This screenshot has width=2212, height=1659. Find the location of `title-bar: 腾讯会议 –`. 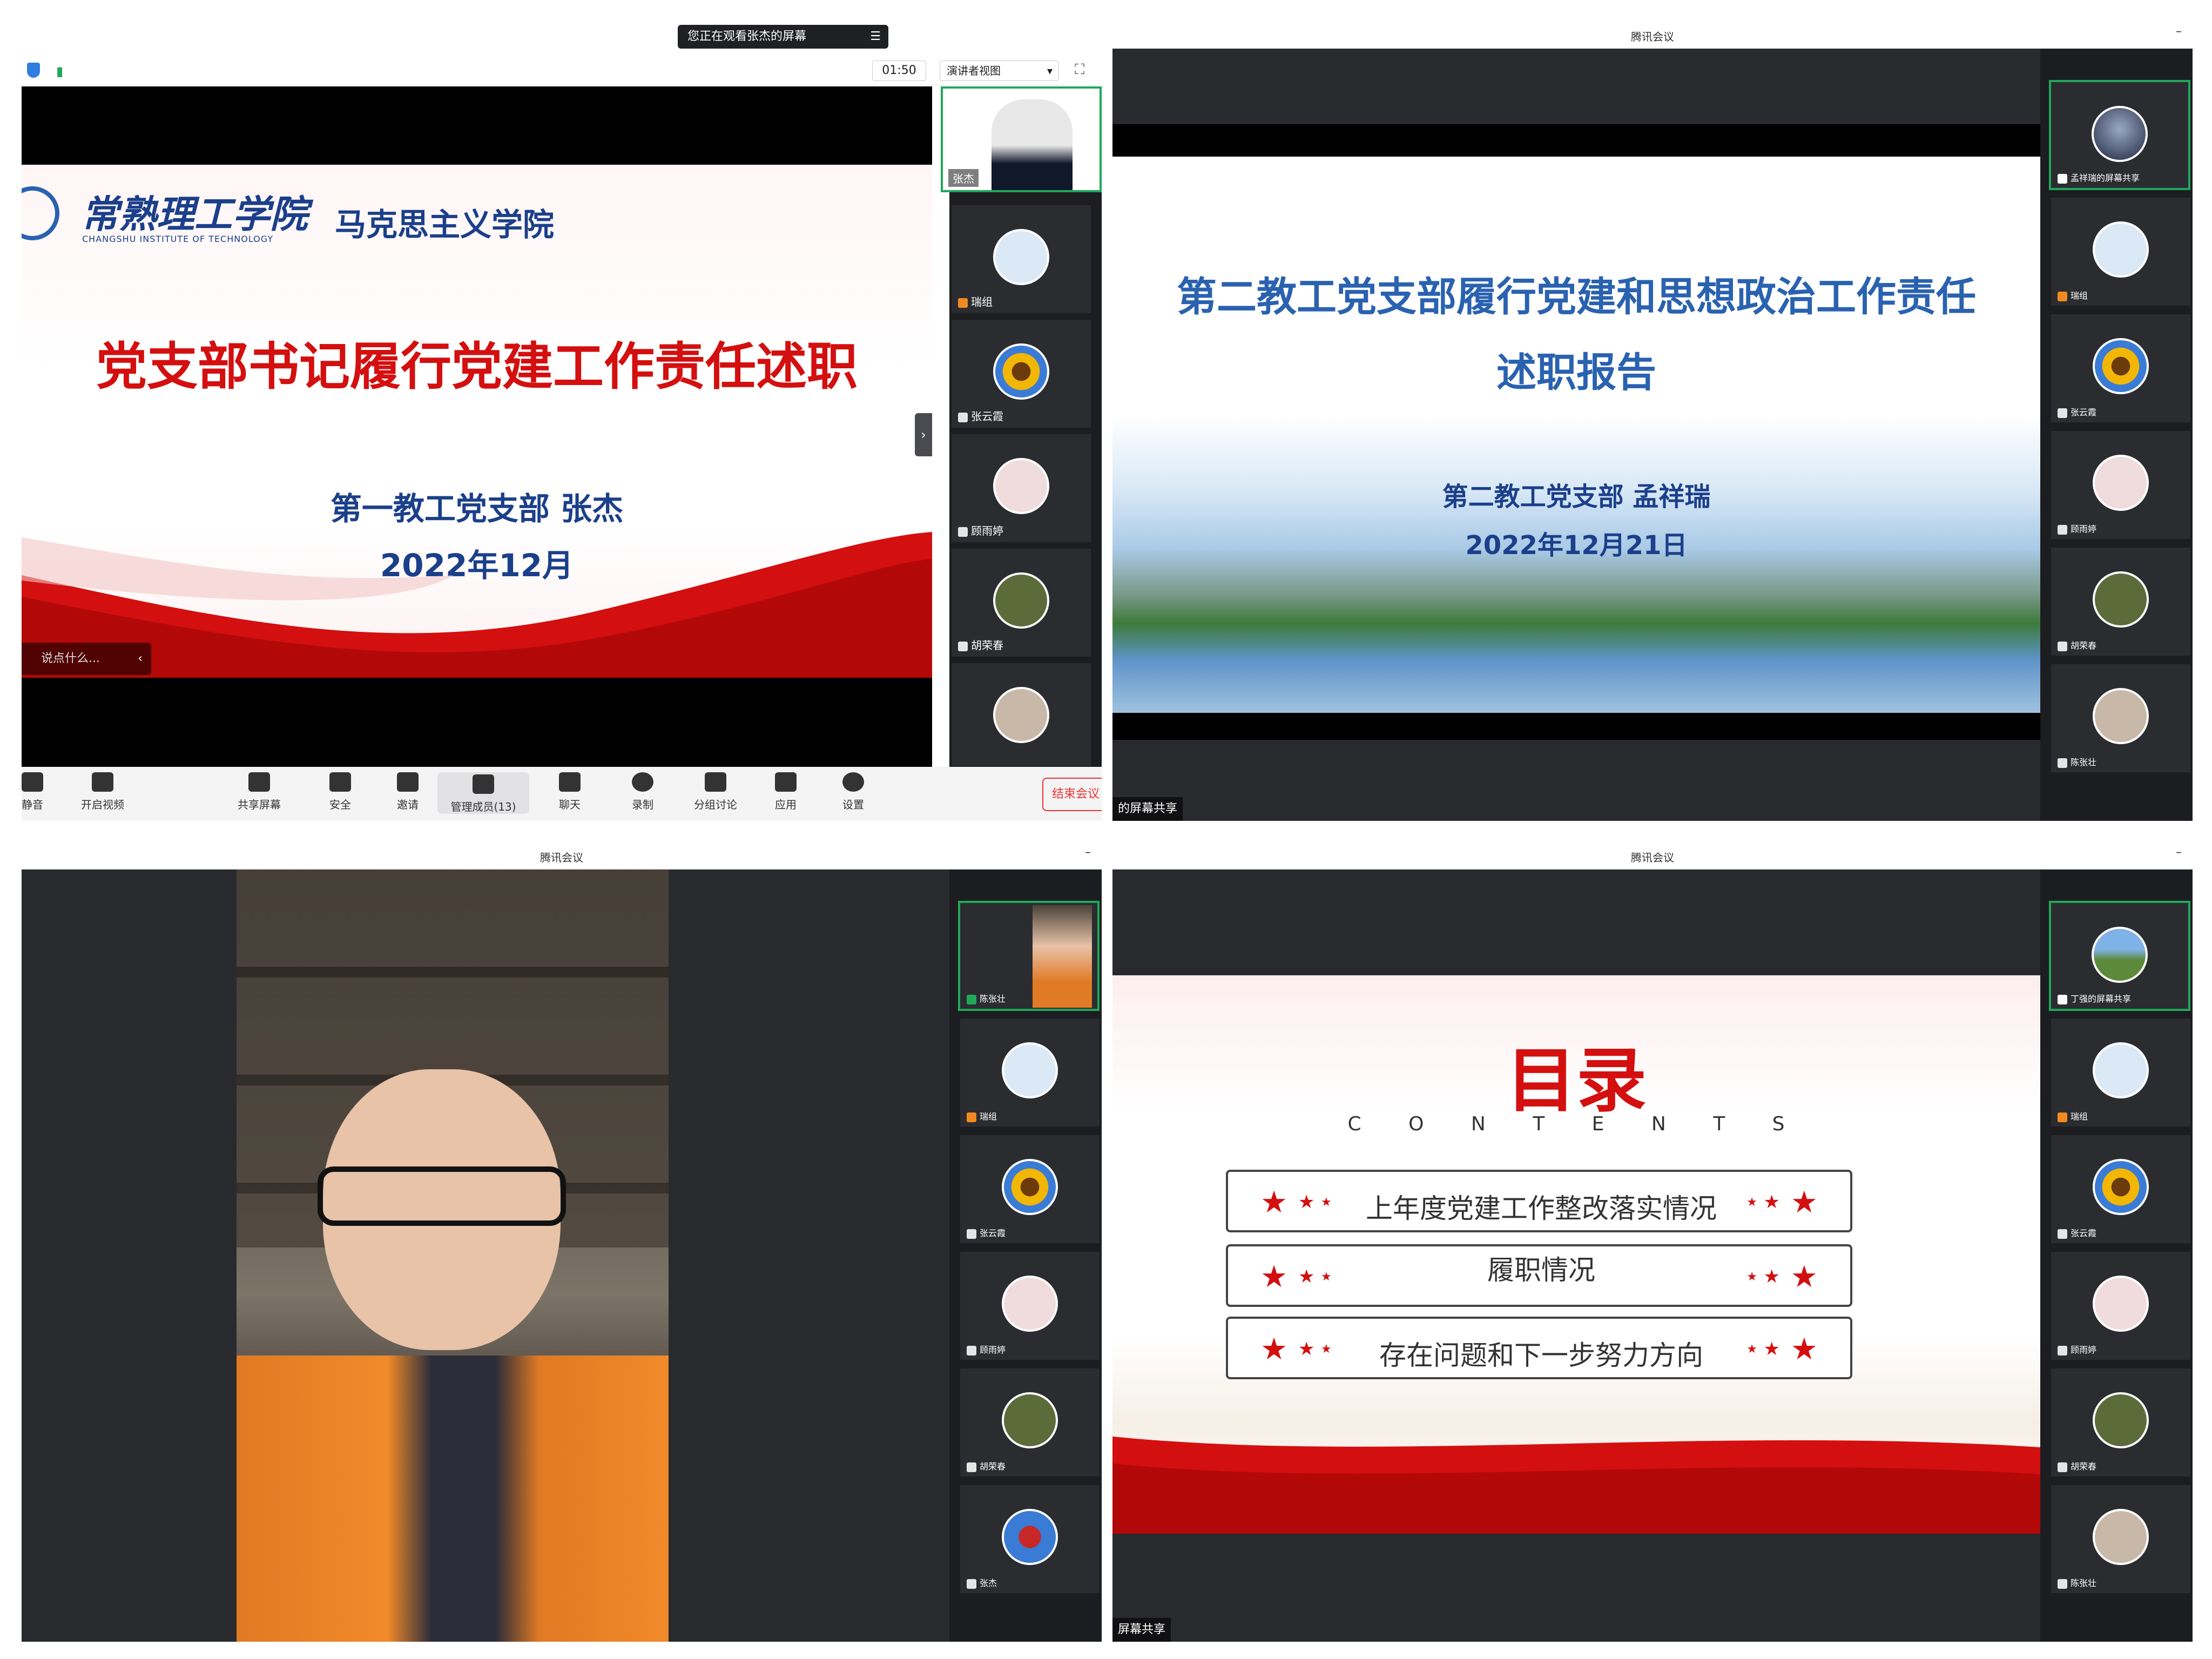

title-bar: 腾讯会议 – is located at coordinates (562, 855).